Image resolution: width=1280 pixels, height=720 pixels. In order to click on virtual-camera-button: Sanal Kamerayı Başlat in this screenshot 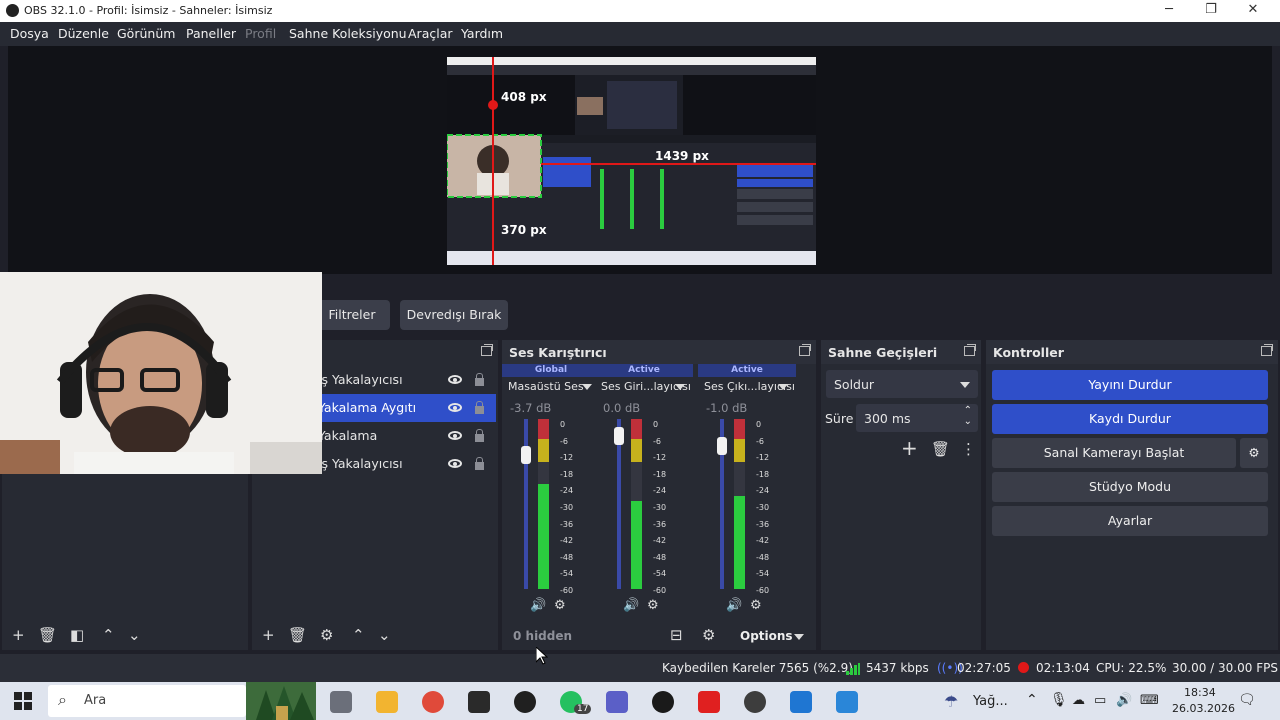, I will do `click(1114, 453)`.